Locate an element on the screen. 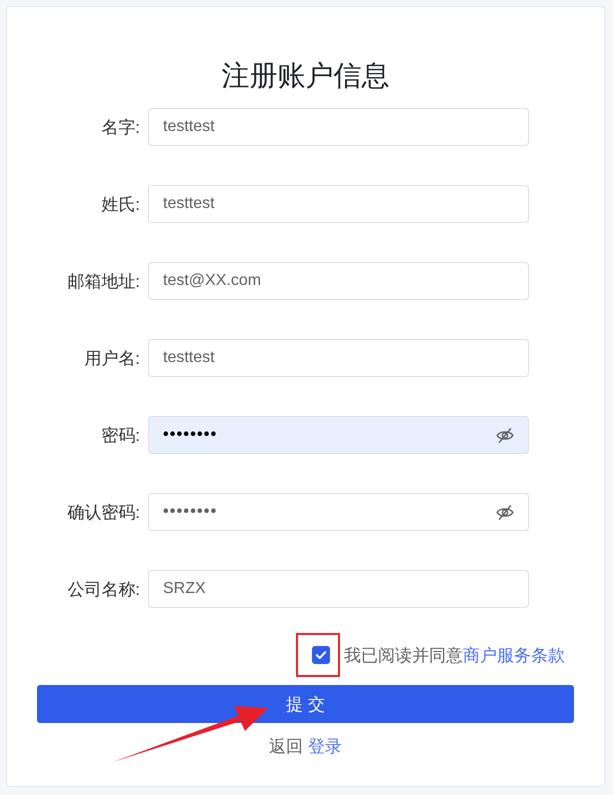 This screenshot has width=613, height=795. checkbox is located at coordinates (321, 655).